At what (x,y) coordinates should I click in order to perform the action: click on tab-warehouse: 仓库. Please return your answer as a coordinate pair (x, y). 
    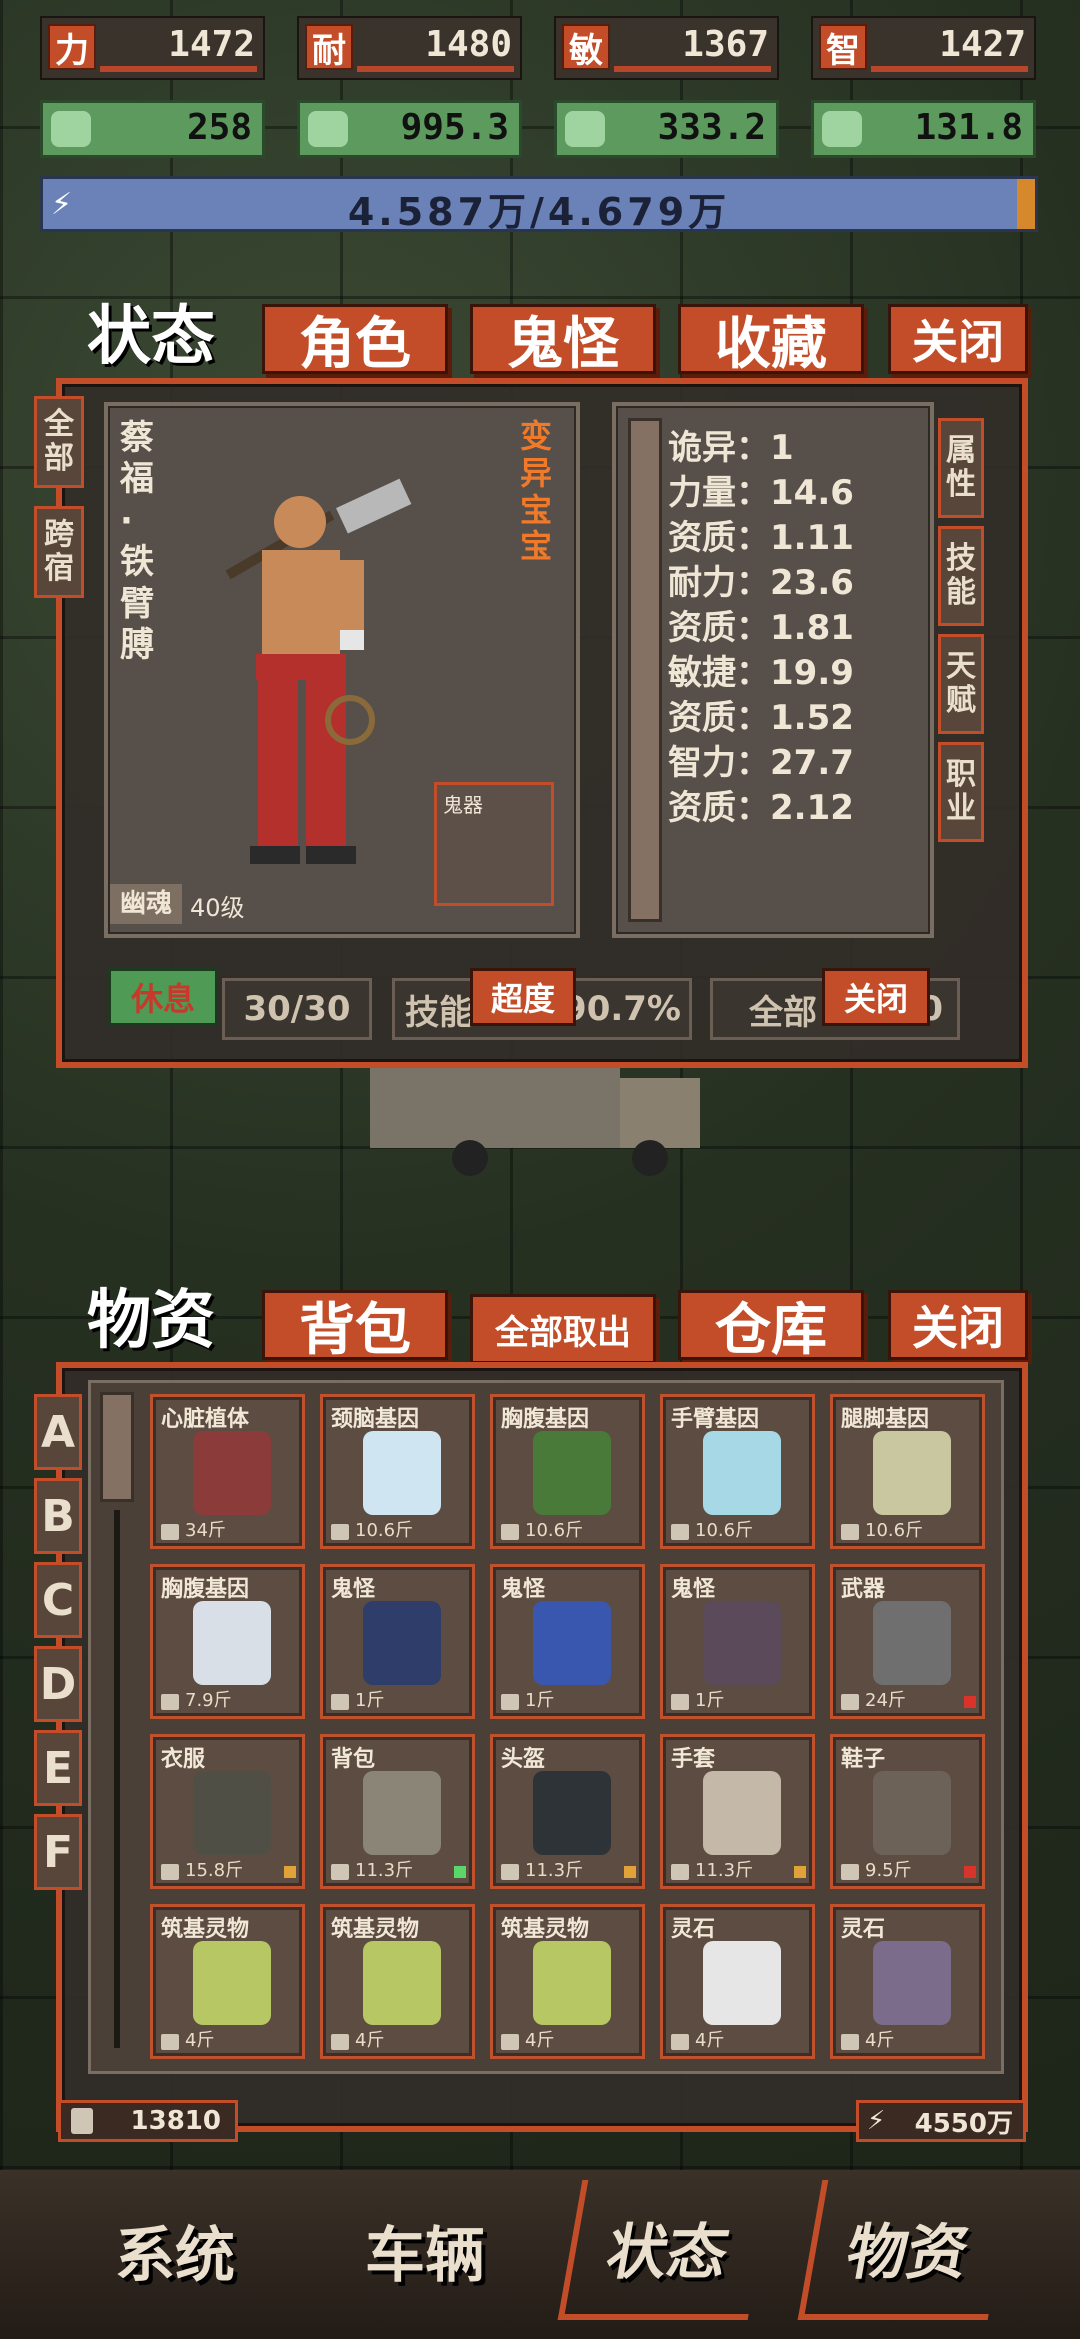
    Looking at the image, I should click on (771, 1326).